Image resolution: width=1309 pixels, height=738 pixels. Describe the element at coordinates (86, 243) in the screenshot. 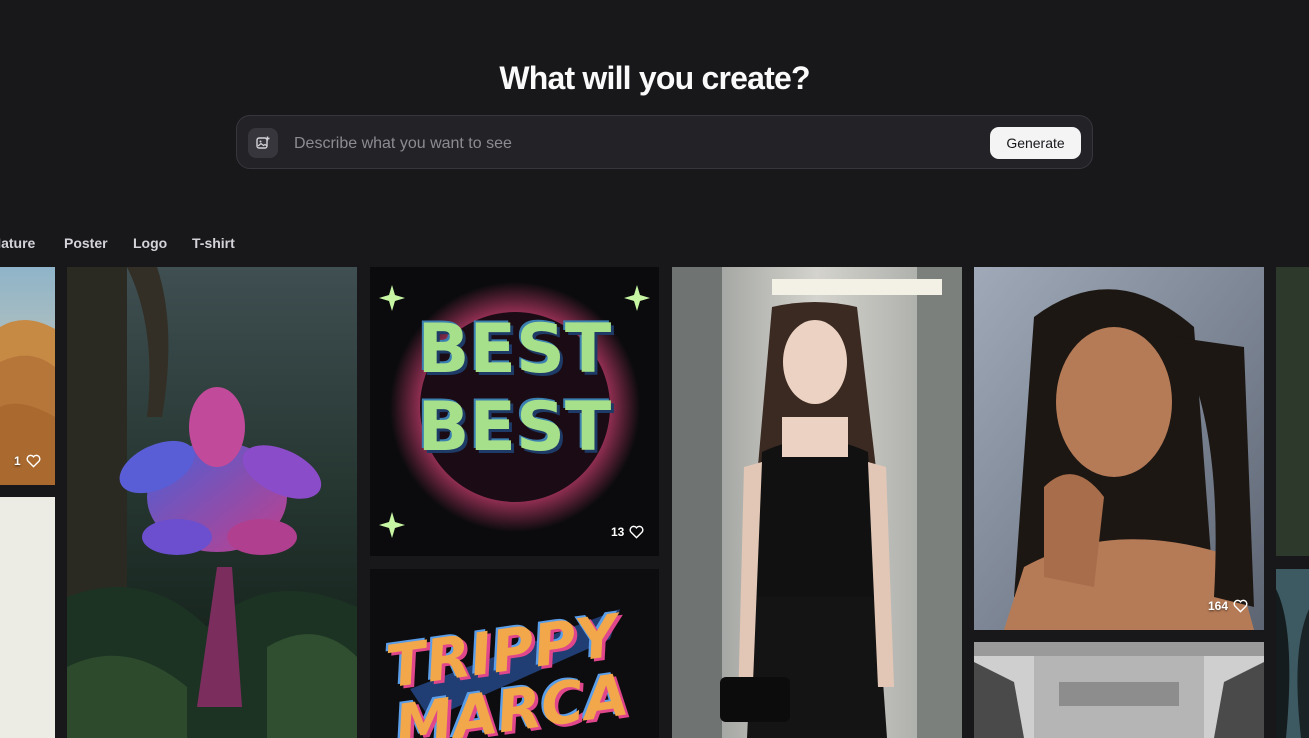

I see `tab-poster: Poster` at that location.